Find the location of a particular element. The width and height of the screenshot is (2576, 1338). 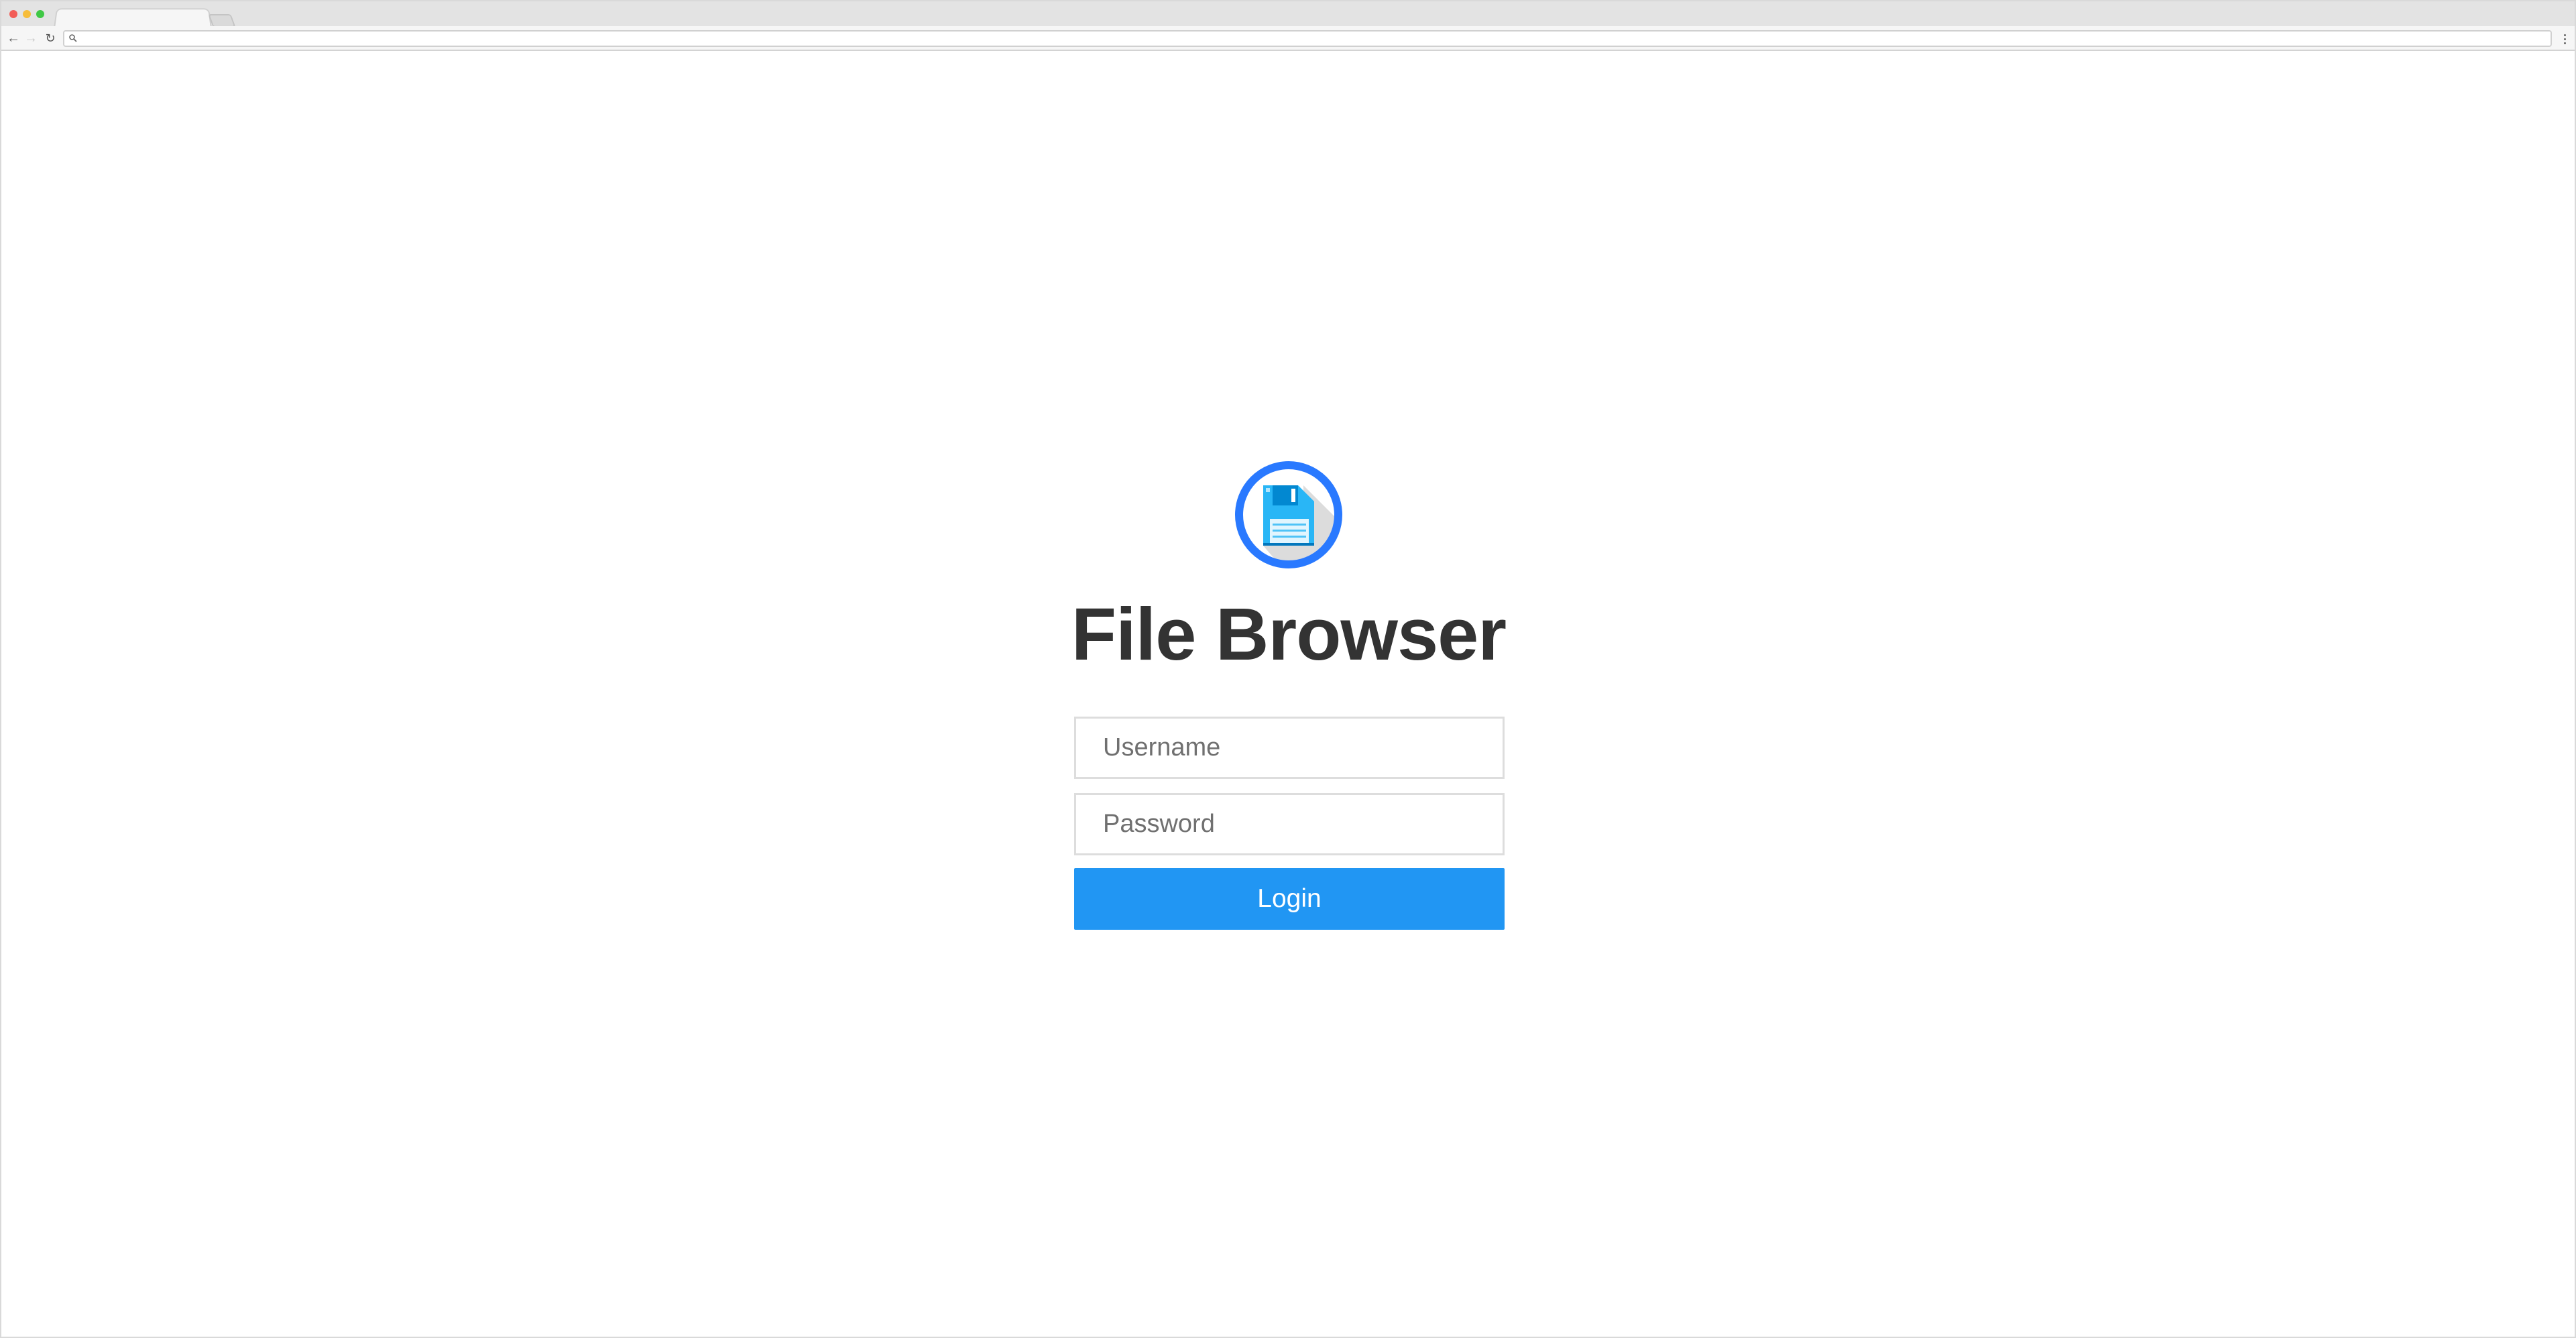

minimize-window-button is located at coordinates (27, 14).